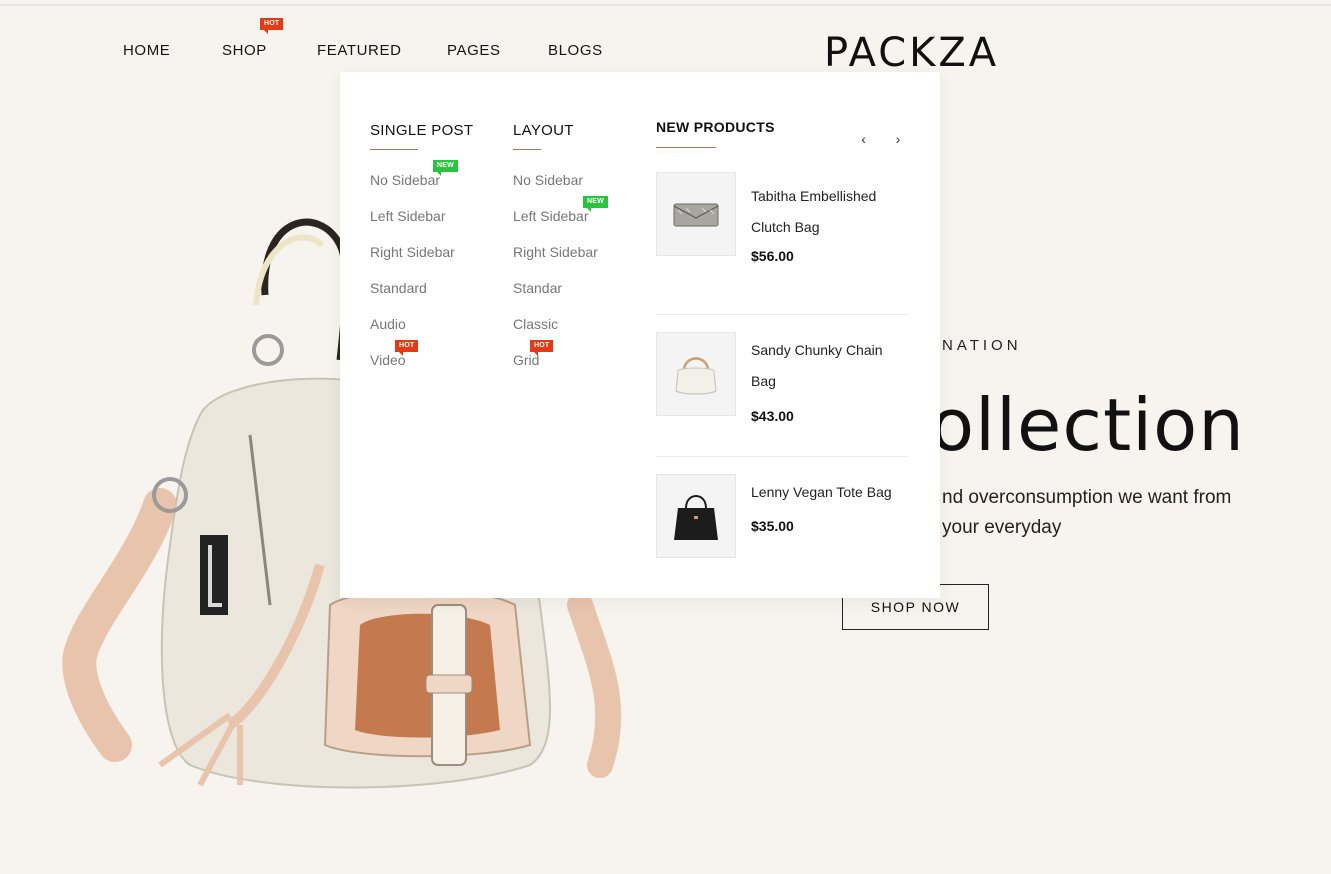 The height and width of the screenshot is (874, 1331). Describe the element at coordinates (782, 516) in the screenshot. I see `product-card: Lenny Vegan Tote Bag $35.00` at that location.